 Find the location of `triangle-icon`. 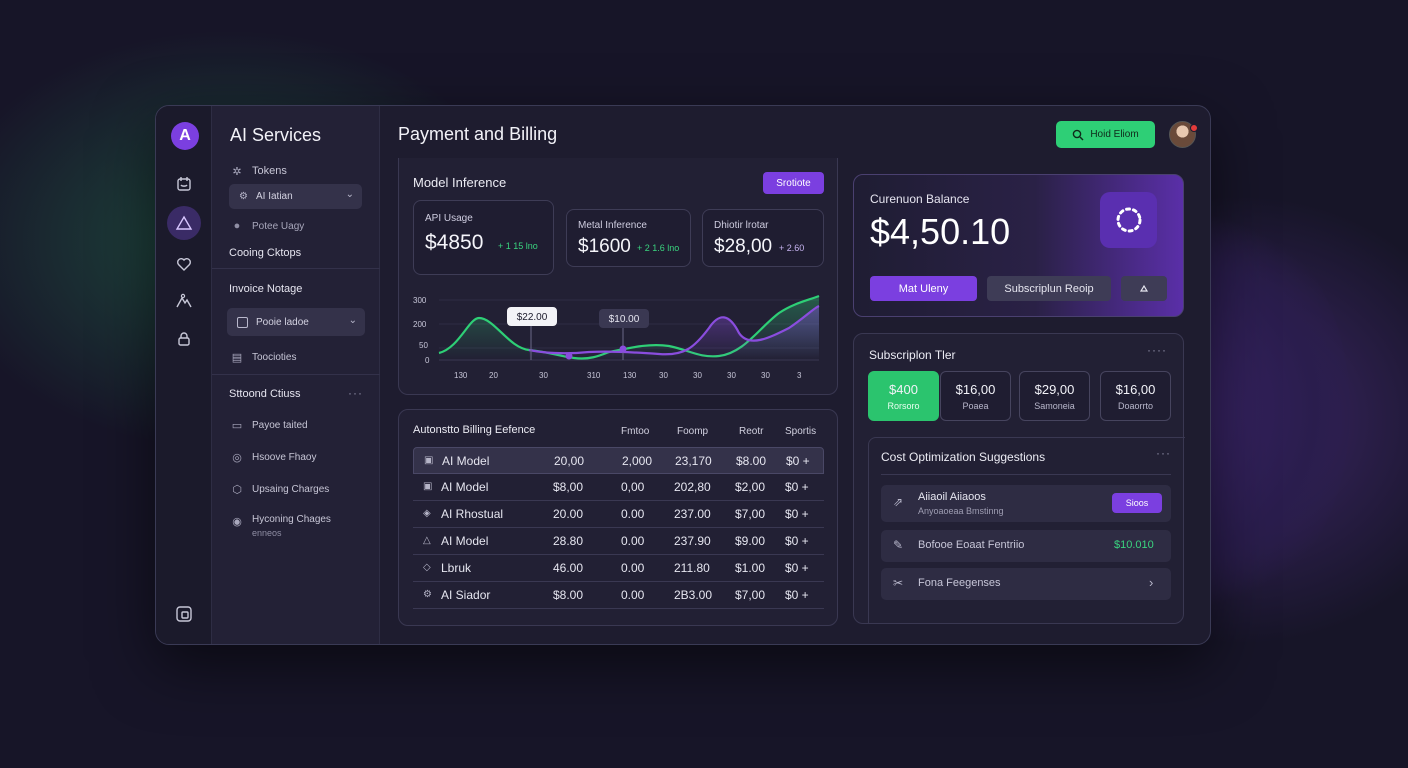

triangle-icon is located at coordinates (184, 223).